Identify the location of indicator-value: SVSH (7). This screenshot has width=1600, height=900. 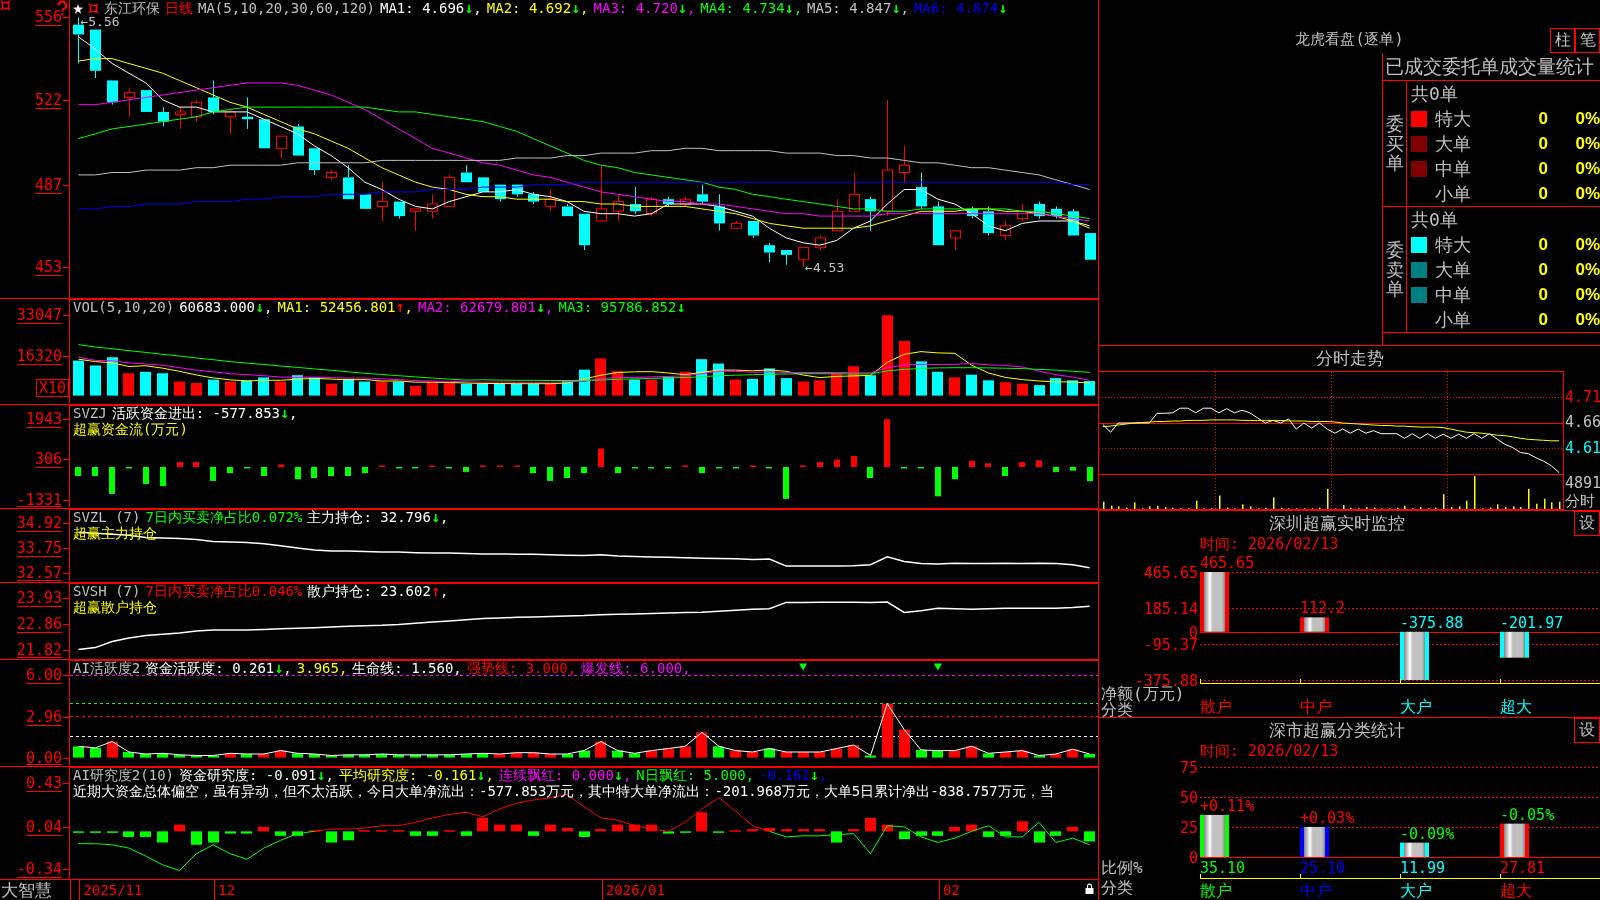
(107, 591).